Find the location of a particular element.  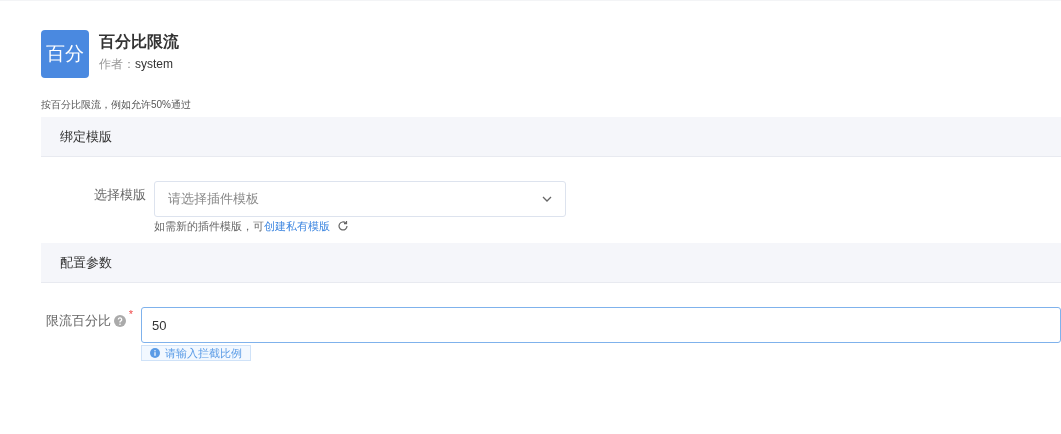

section-title: 绑定模版 is located at coordinates (86, 136).